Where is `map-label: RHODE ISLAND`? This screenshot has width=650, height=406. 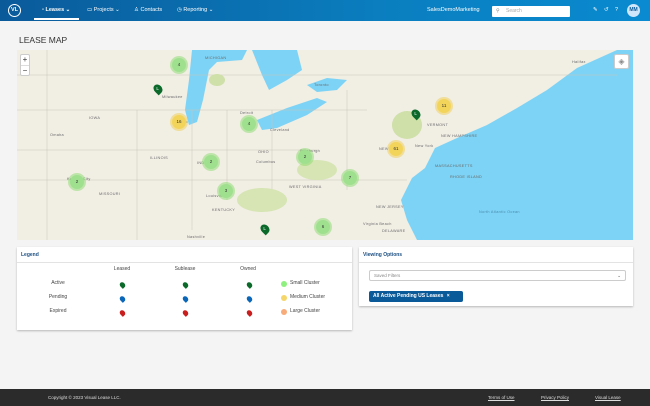
map-label: RHODE ISLAND is located at coordinates (466, 177).